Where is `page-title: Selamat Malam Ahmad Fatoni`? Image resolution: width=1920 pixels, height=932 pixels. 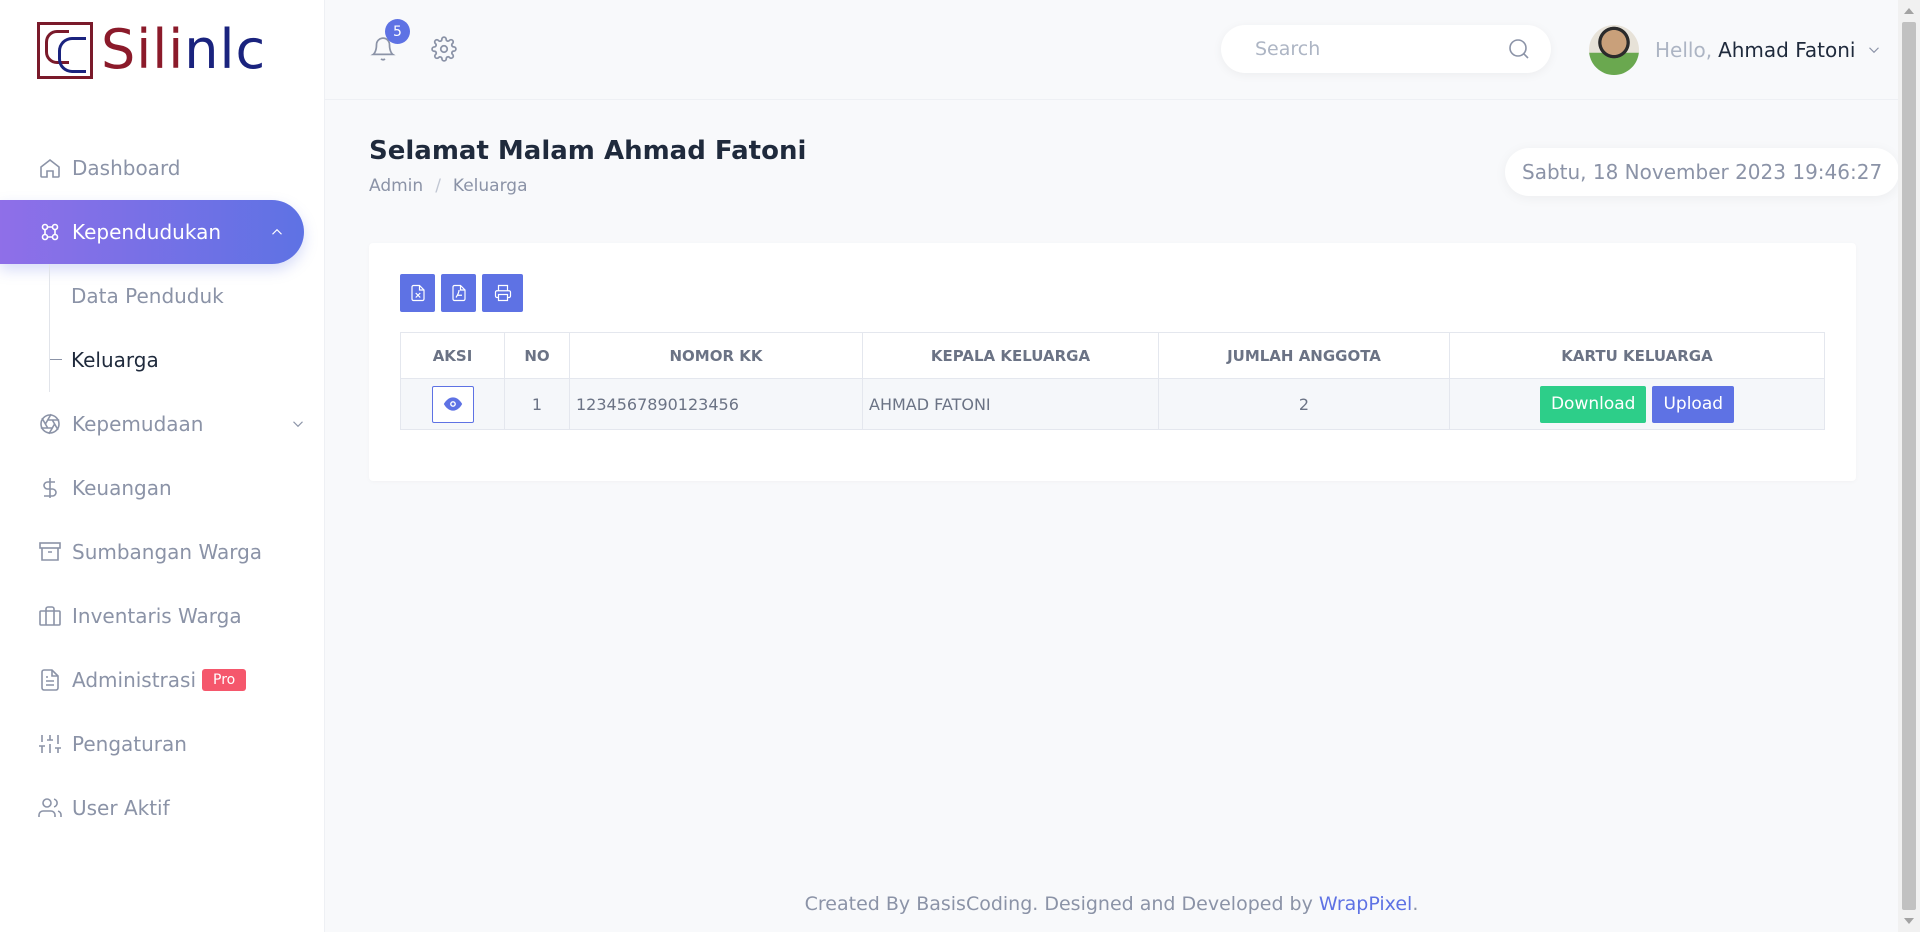 page-title: Selamat Malam Ahmad Fatoni is located at coordinates (588, 151).